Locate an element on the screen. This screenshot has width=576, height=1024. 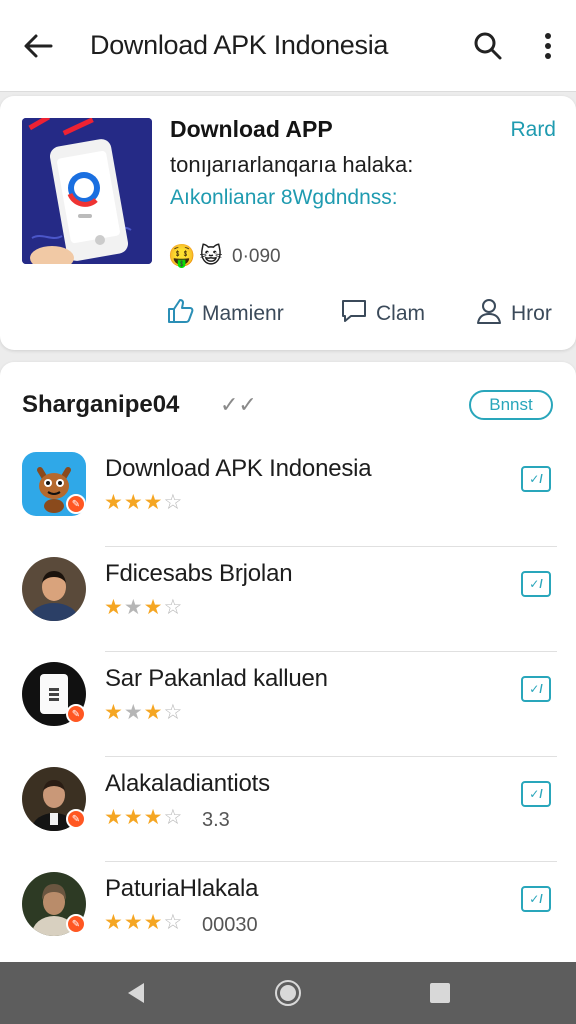
card-subtitle: tonıȷarıarlanqarıa halaka: is located at coordinates (292, 164).